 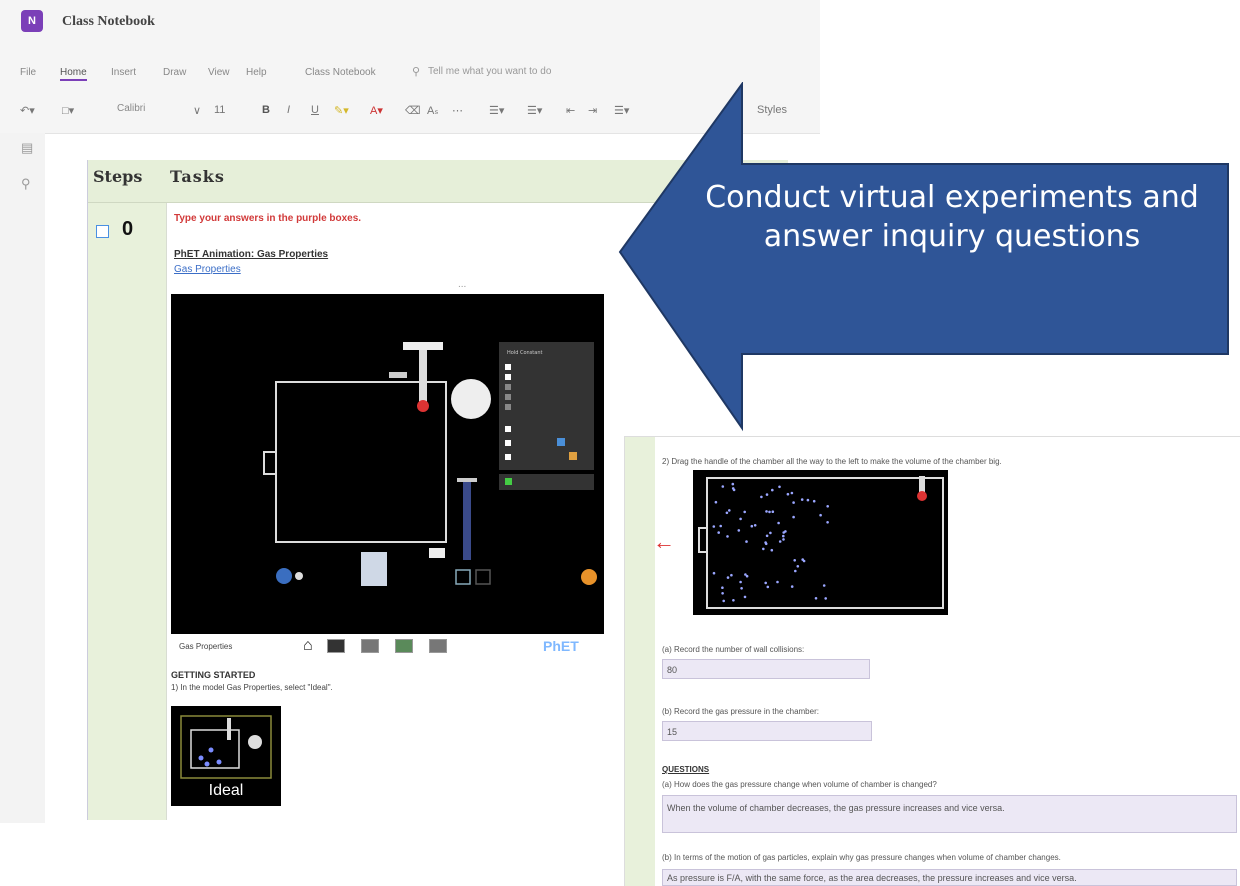 I want to click on highlight-icon: ✎▾, so click(x=341, y=110).